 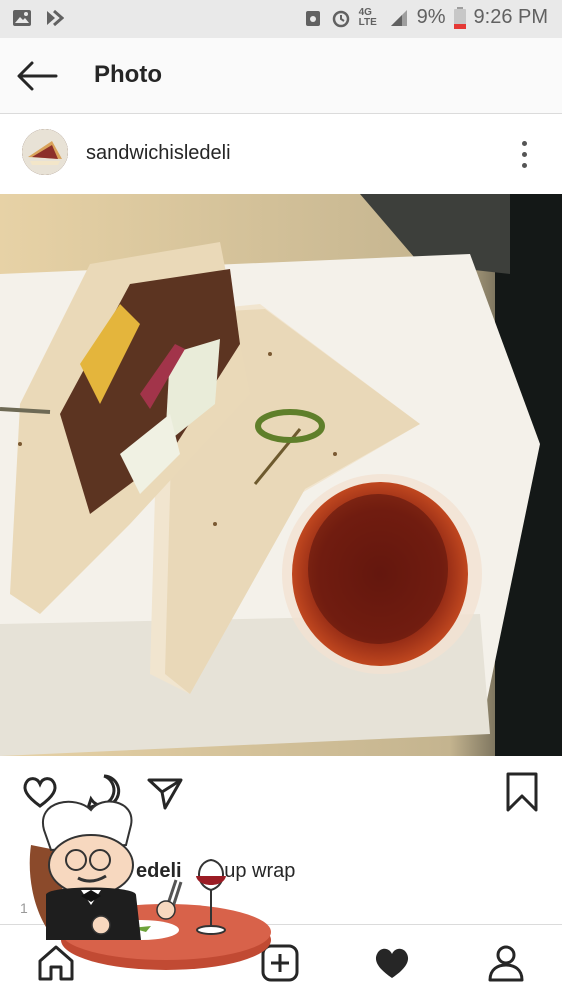 What do you see at coordinates (340, 18) in the screenshot?
I see `alarm-icon` at bounding box center [340, 18].